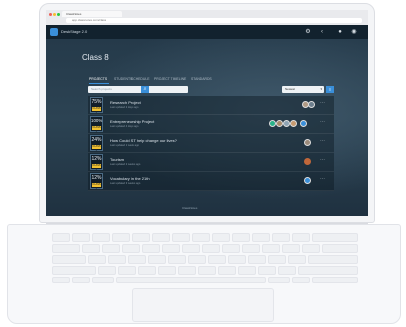 This screenshot has height=327, width=406. I want to click on back-arrow-icon: ‹, so click(322, 32).